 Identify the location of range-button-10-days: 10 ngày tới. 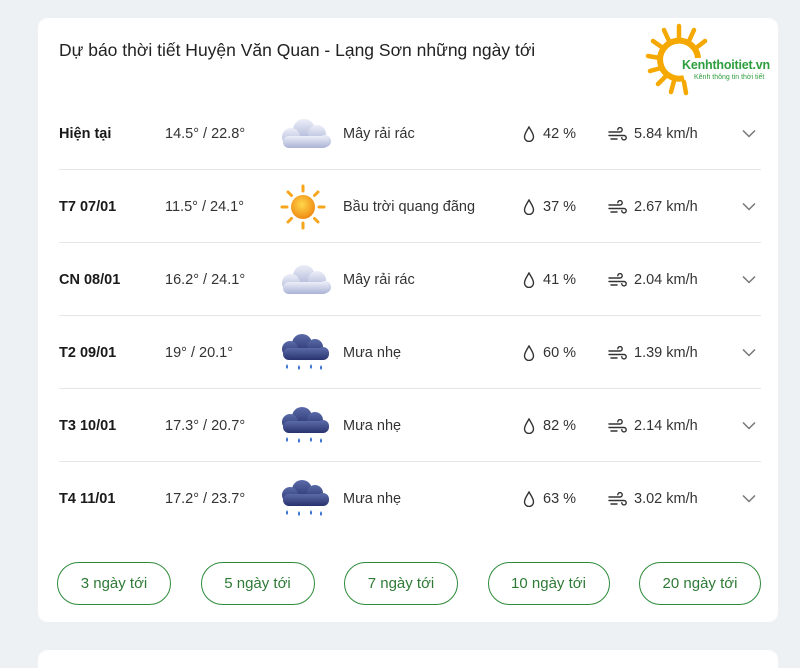
(548, 583).